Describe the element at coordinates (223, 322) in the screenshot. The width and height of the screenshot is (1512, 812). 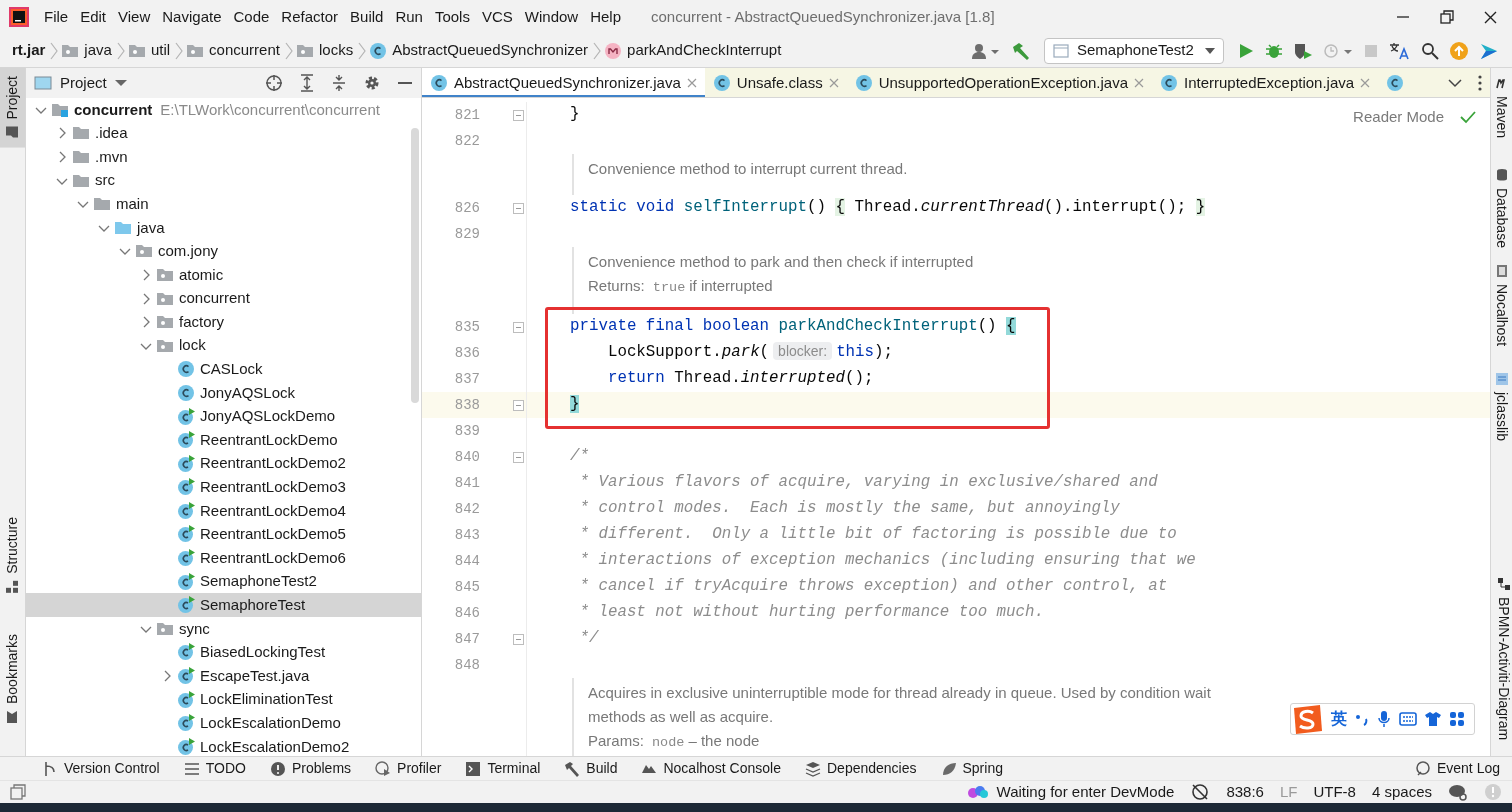
I see `tree-item: factory` at that location.